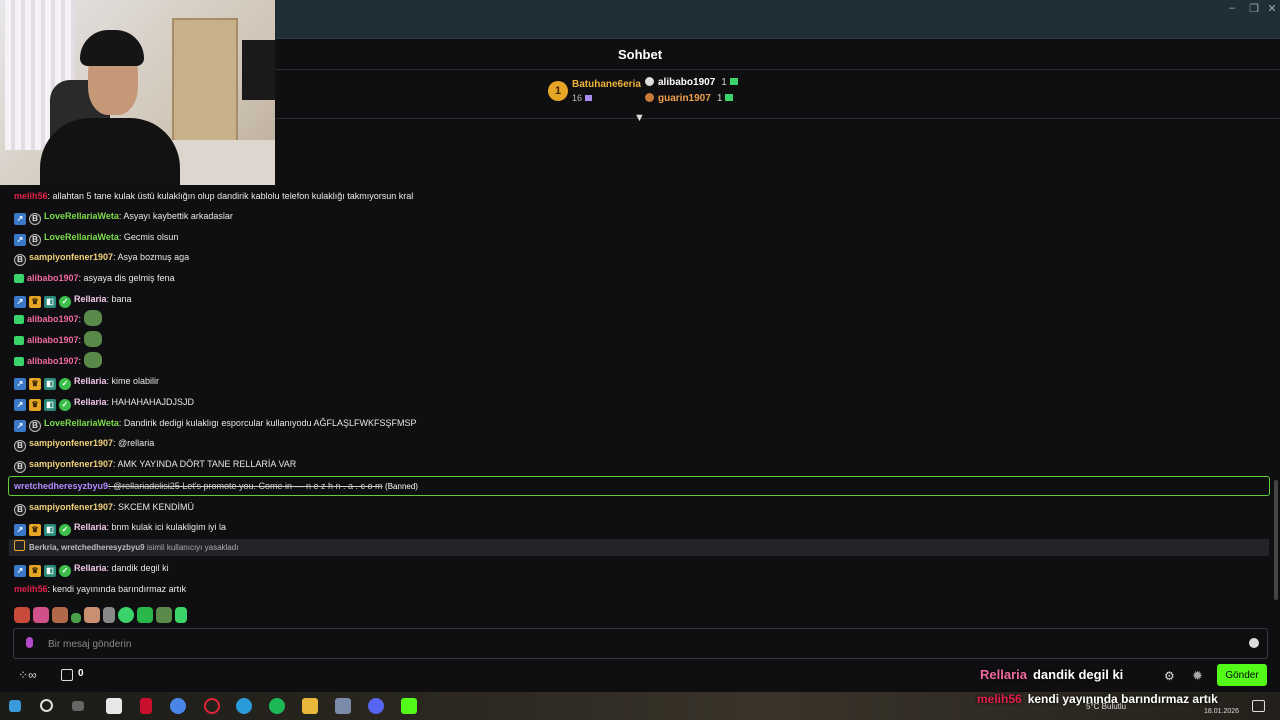  What do you see at coordinates (1258, 706) in the screenshot?
I see `notification-icon` at bounding box center [1258, 706].